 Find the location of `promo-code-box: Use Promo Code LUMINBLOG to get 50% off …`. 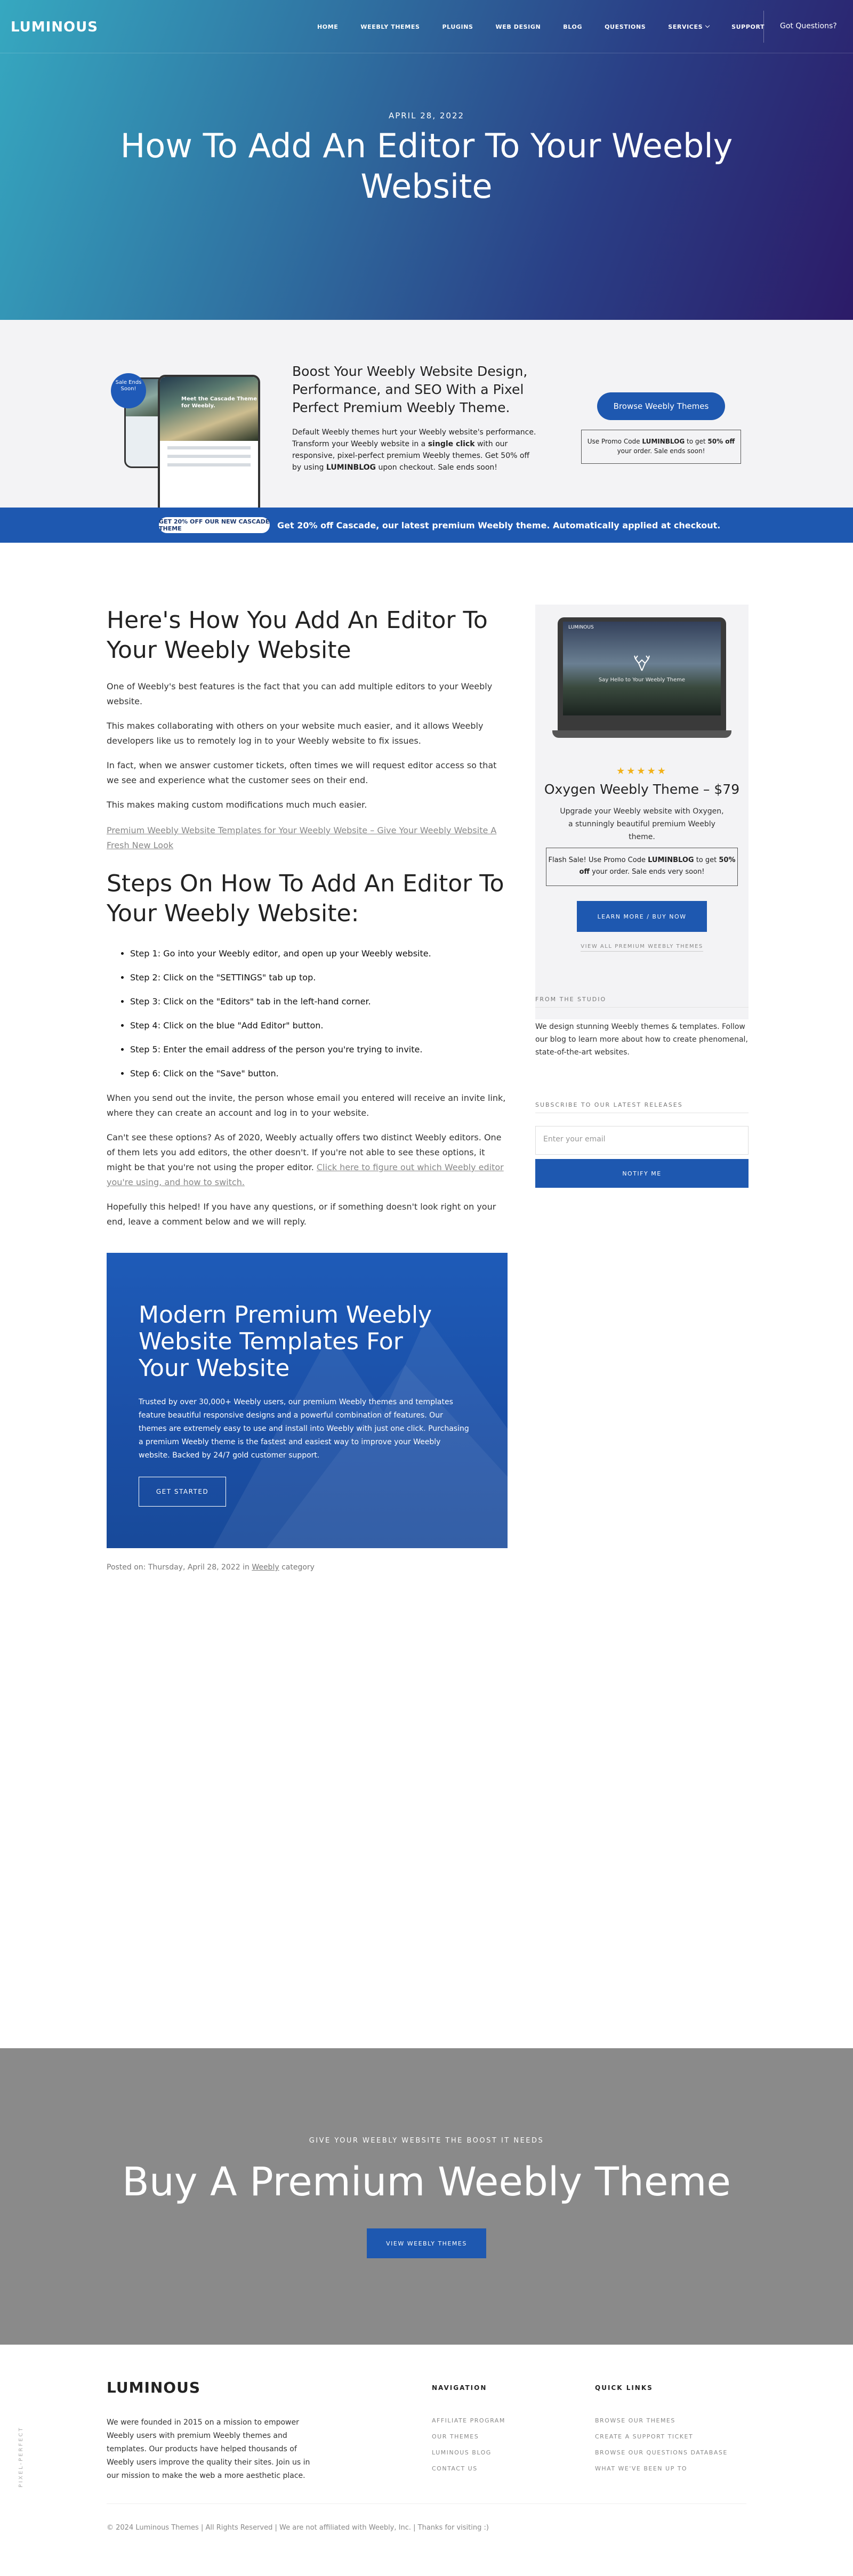

promo-code-box: Use Promo Code LUMINBLOG to get 50% off … is located at coordinates (661, 447).